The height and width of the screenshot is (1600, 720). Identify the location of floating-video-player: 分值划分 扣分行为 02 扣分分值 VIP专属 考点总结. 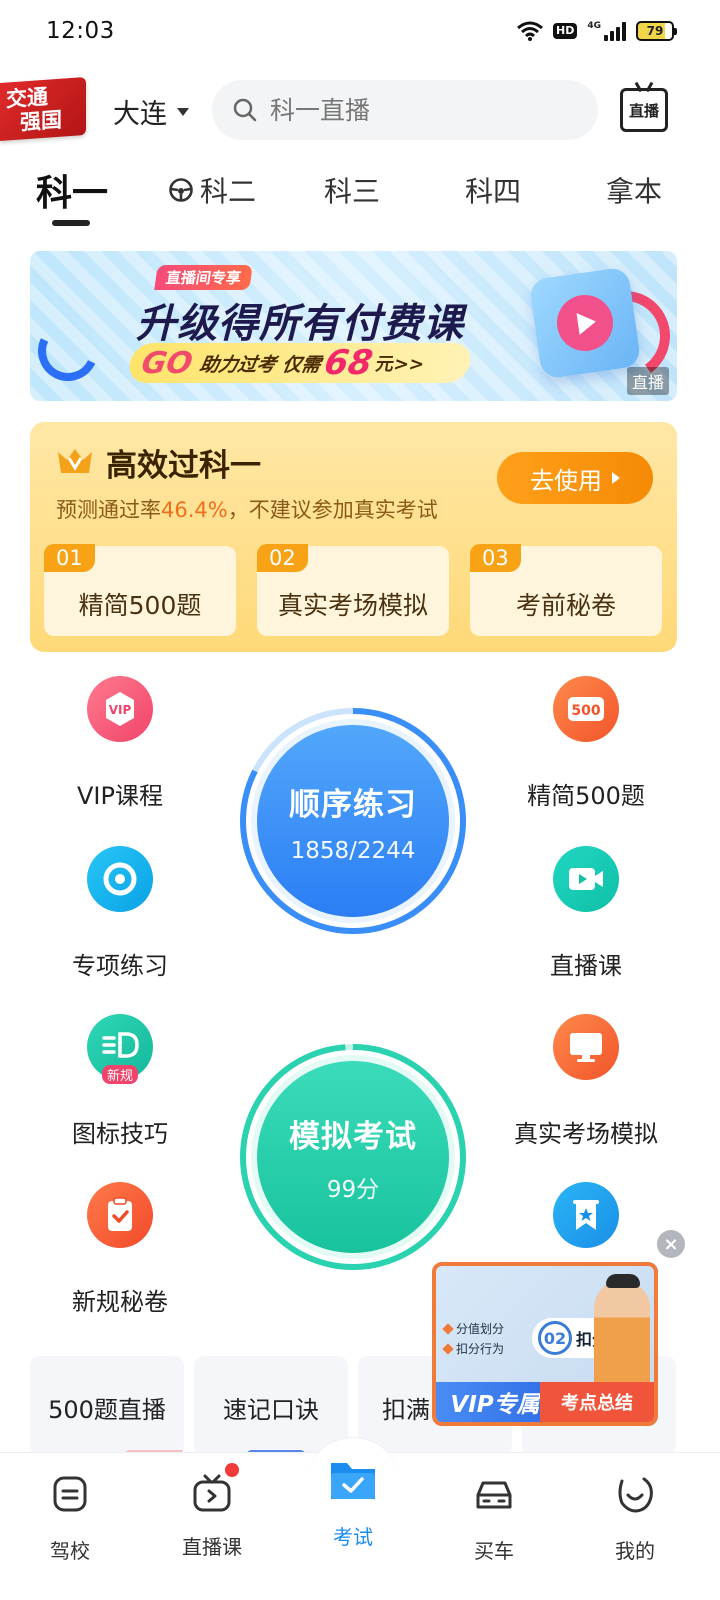
(545, 1344).